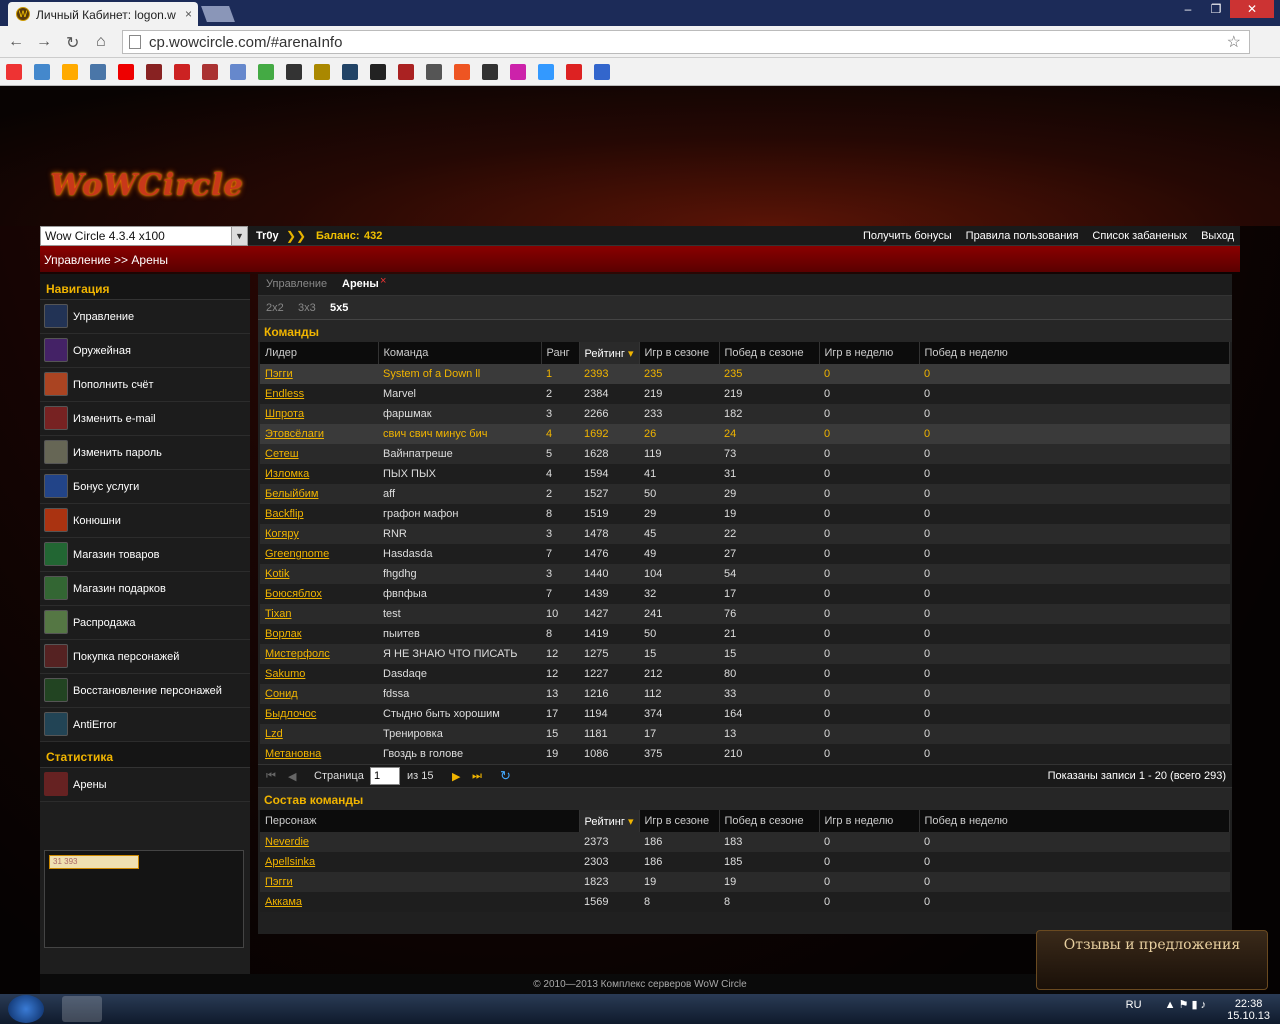 This screenshot has width=1280, height=1024. I want to click on chrome-taskbar-icon, so click(82, 1009).